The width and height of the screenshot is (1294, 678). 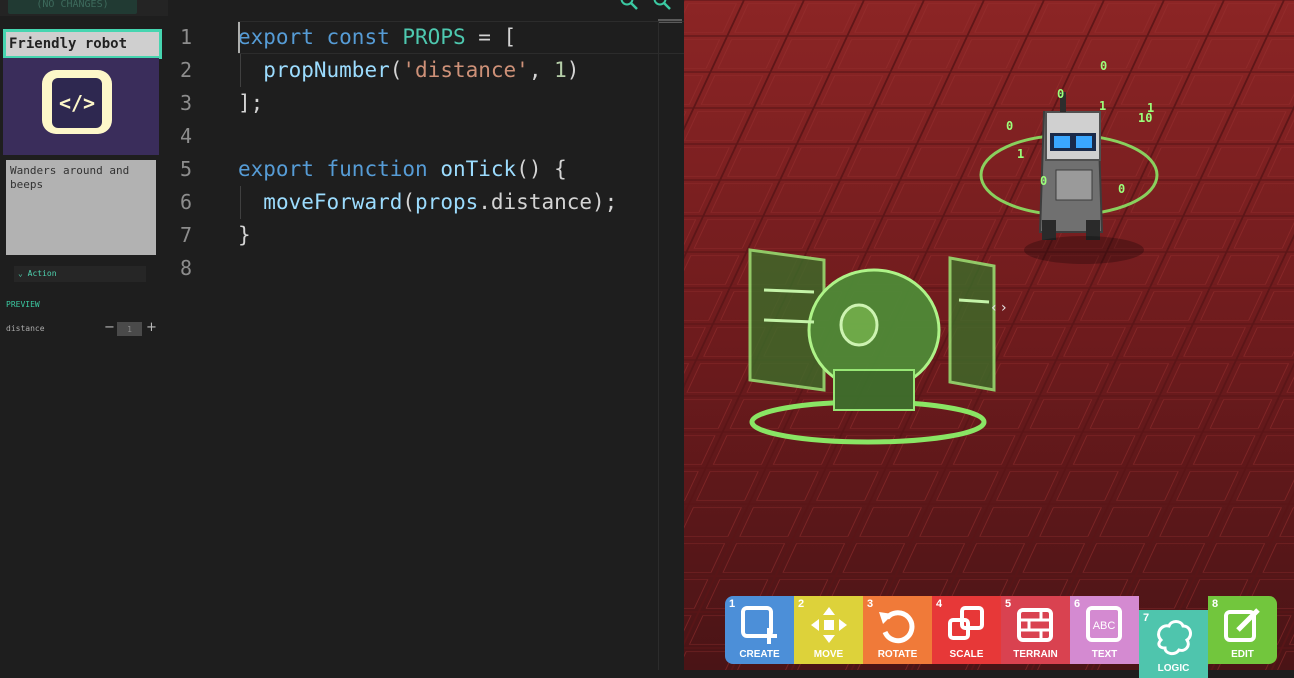 What do you see at coordinates (732, 604) in the screenshot?
I see `tool-shortcut: 1` at bounding box center [732, 604].